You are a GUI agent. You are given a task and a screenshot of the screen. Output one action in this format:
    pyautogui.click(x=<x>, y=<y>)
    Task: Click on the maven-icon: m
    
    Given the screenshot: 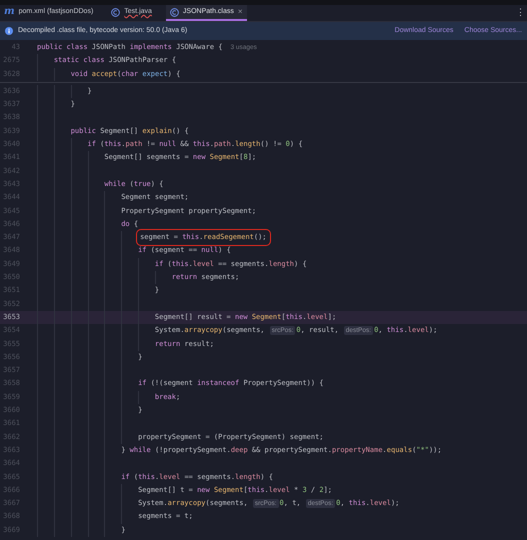 What is the action you would take?
    pyautogui.click(x=9, y=12)
    